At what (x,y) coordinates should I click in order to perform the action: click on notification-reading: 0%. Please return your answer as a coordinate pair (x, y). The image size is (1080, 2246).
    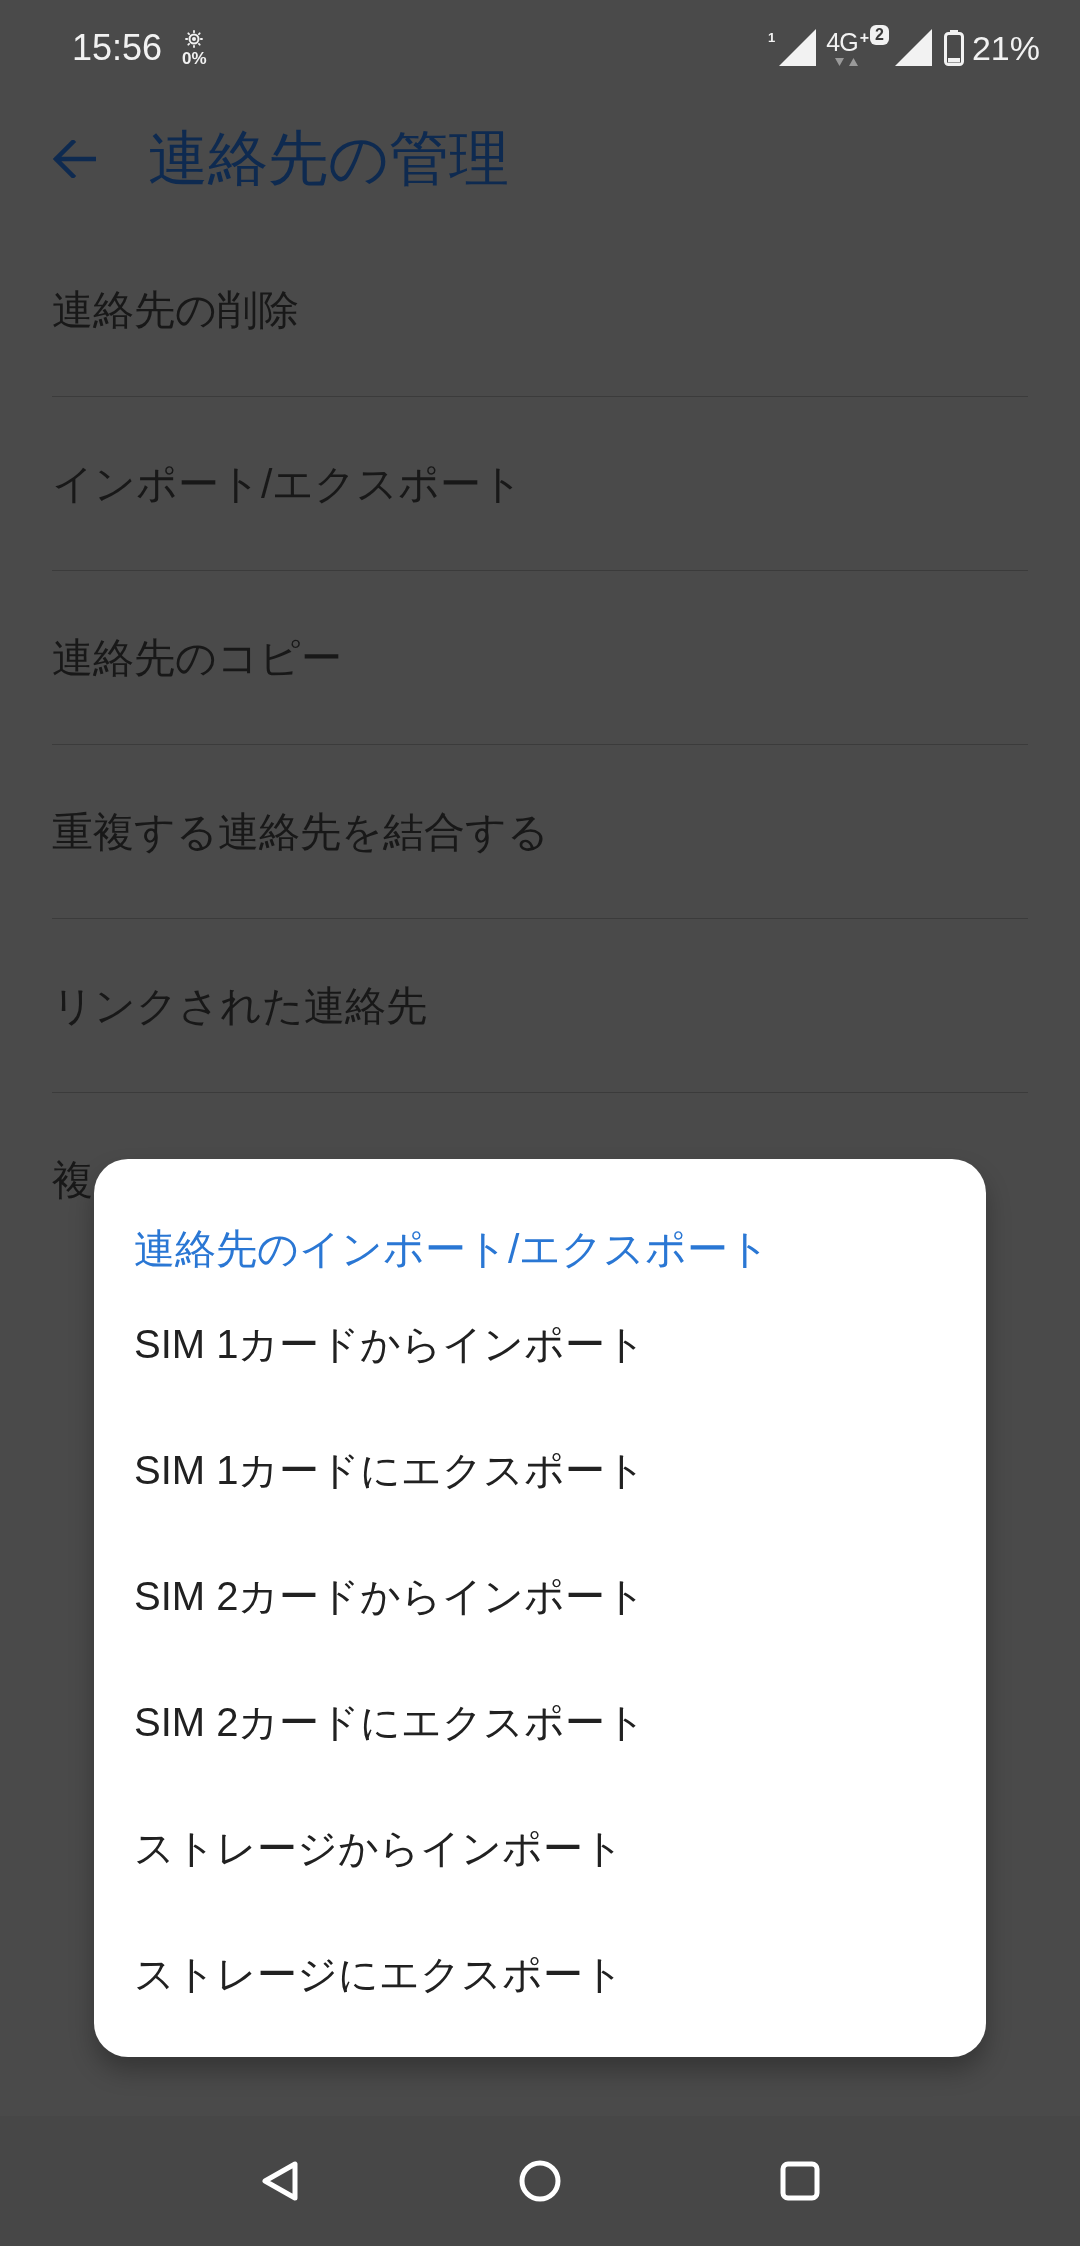
    Looking at the image, I should click on (194, 58).